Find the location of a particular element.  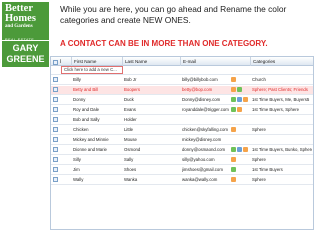

first-name-cell: Wally is located at coordinates (98, 180).